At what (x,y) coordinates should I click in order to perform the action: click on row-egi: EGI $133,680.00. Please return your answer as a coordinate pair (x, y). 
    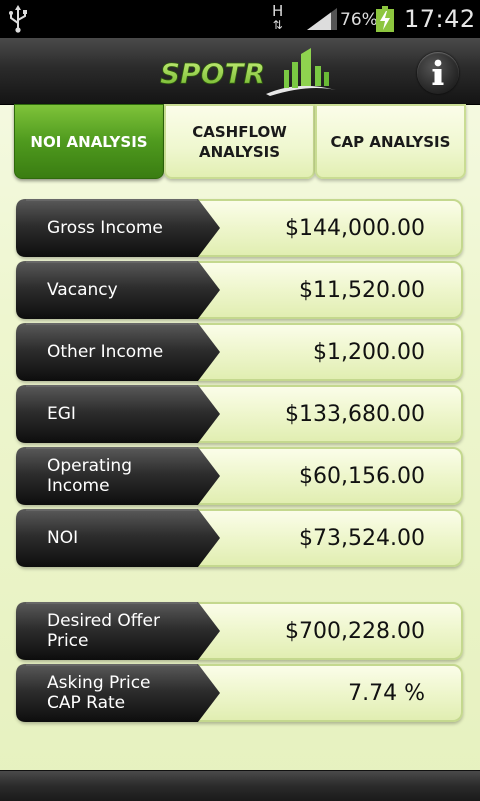
    Looking at the image, I should click on (239, 414).